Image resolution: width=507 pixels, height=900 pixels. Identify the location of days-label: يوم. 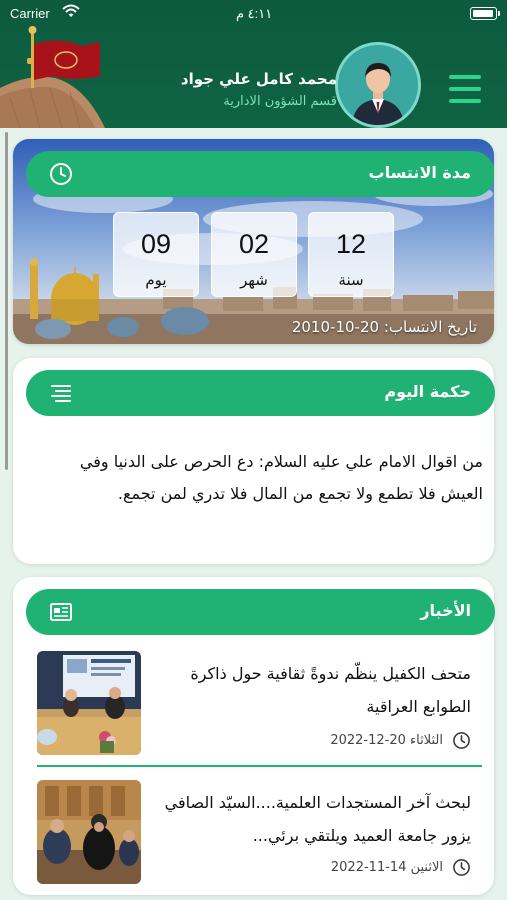
(156, 280).